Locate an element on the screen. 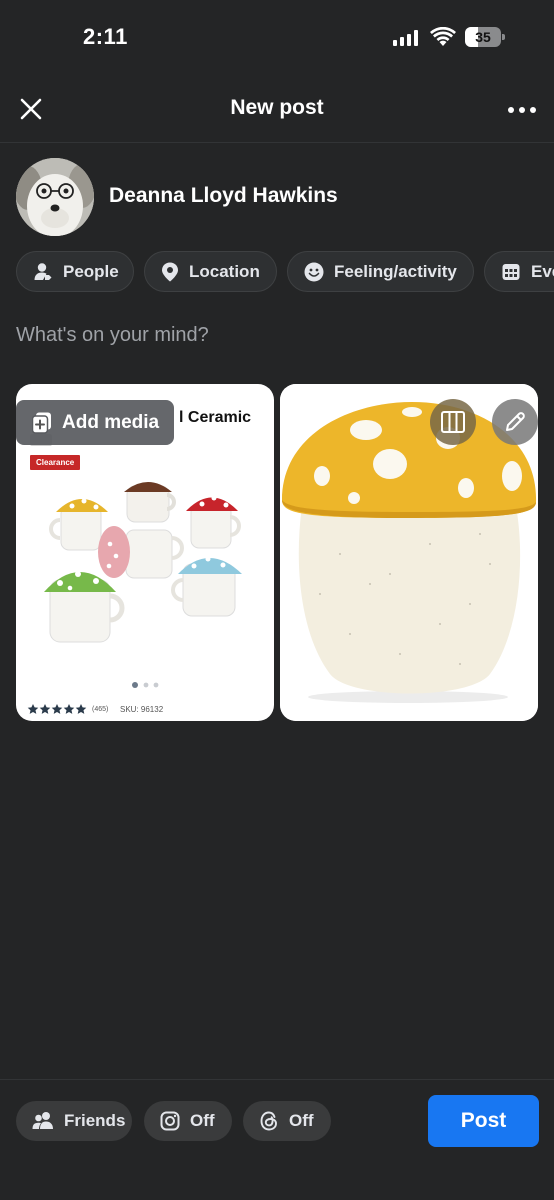 The height and width of the screenshot is (1200, 554). person-tag-icon is located at coordinates (43, 271).